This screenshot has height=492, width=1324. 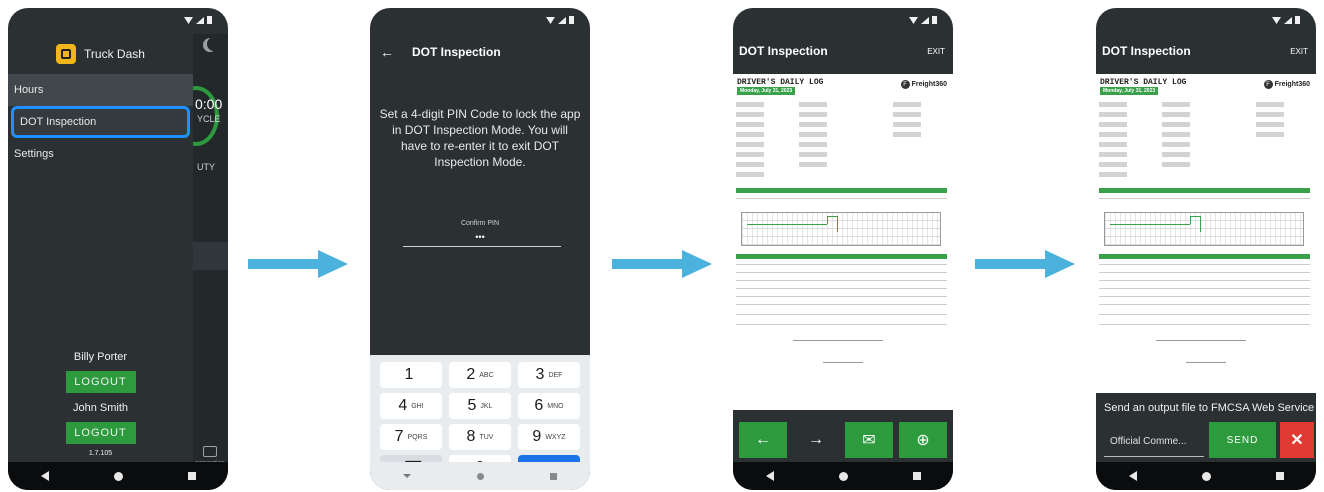 What do you see at coordinates (480, 437) in the screenshot?
I see `key-8: 8 TUV` at bounding box center [480, 437].